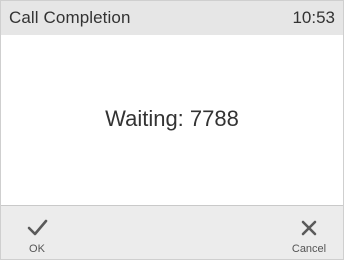 This screenshot has width=344, height=260. Describe the element at coordinates (37, 249) in the screenshot. I see `ok-softkey-label: OK` at that location.